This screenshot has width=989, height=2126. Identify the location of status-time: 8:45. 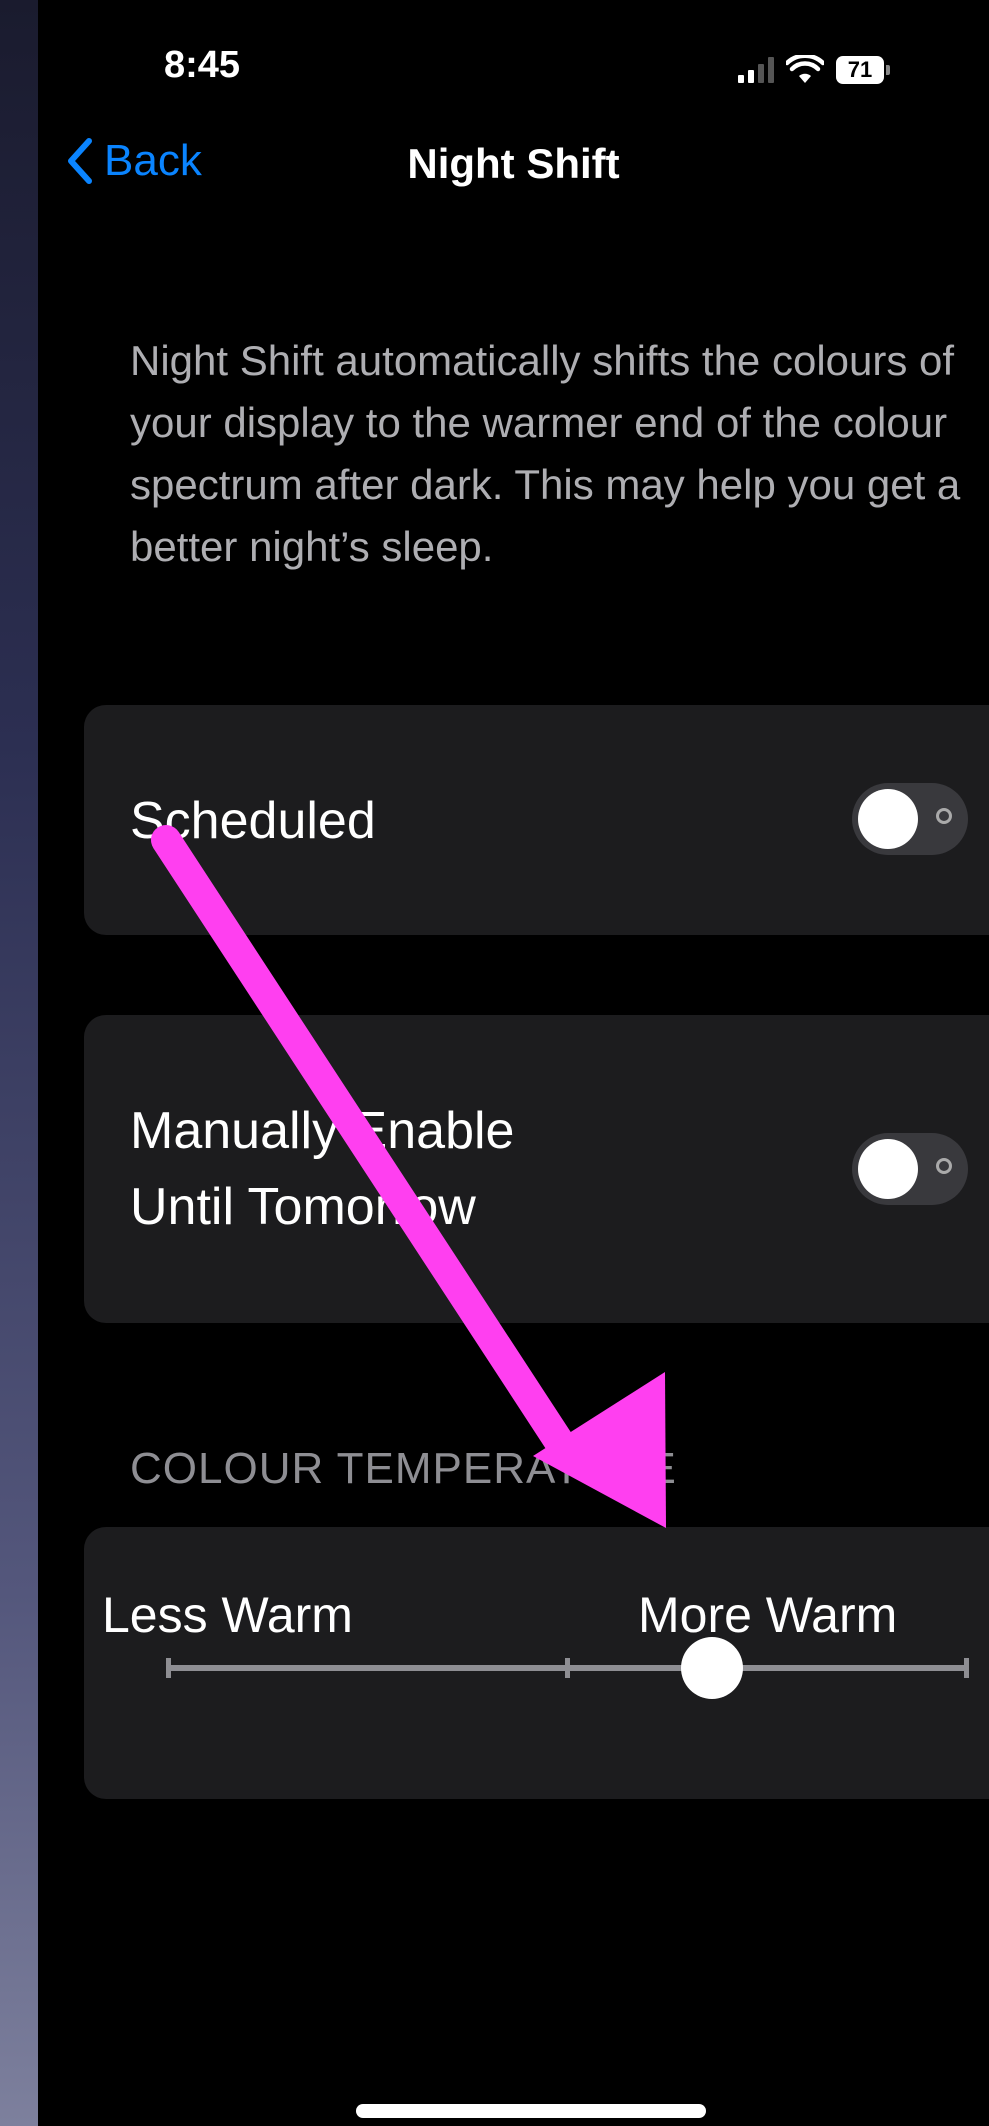
(202, 65).